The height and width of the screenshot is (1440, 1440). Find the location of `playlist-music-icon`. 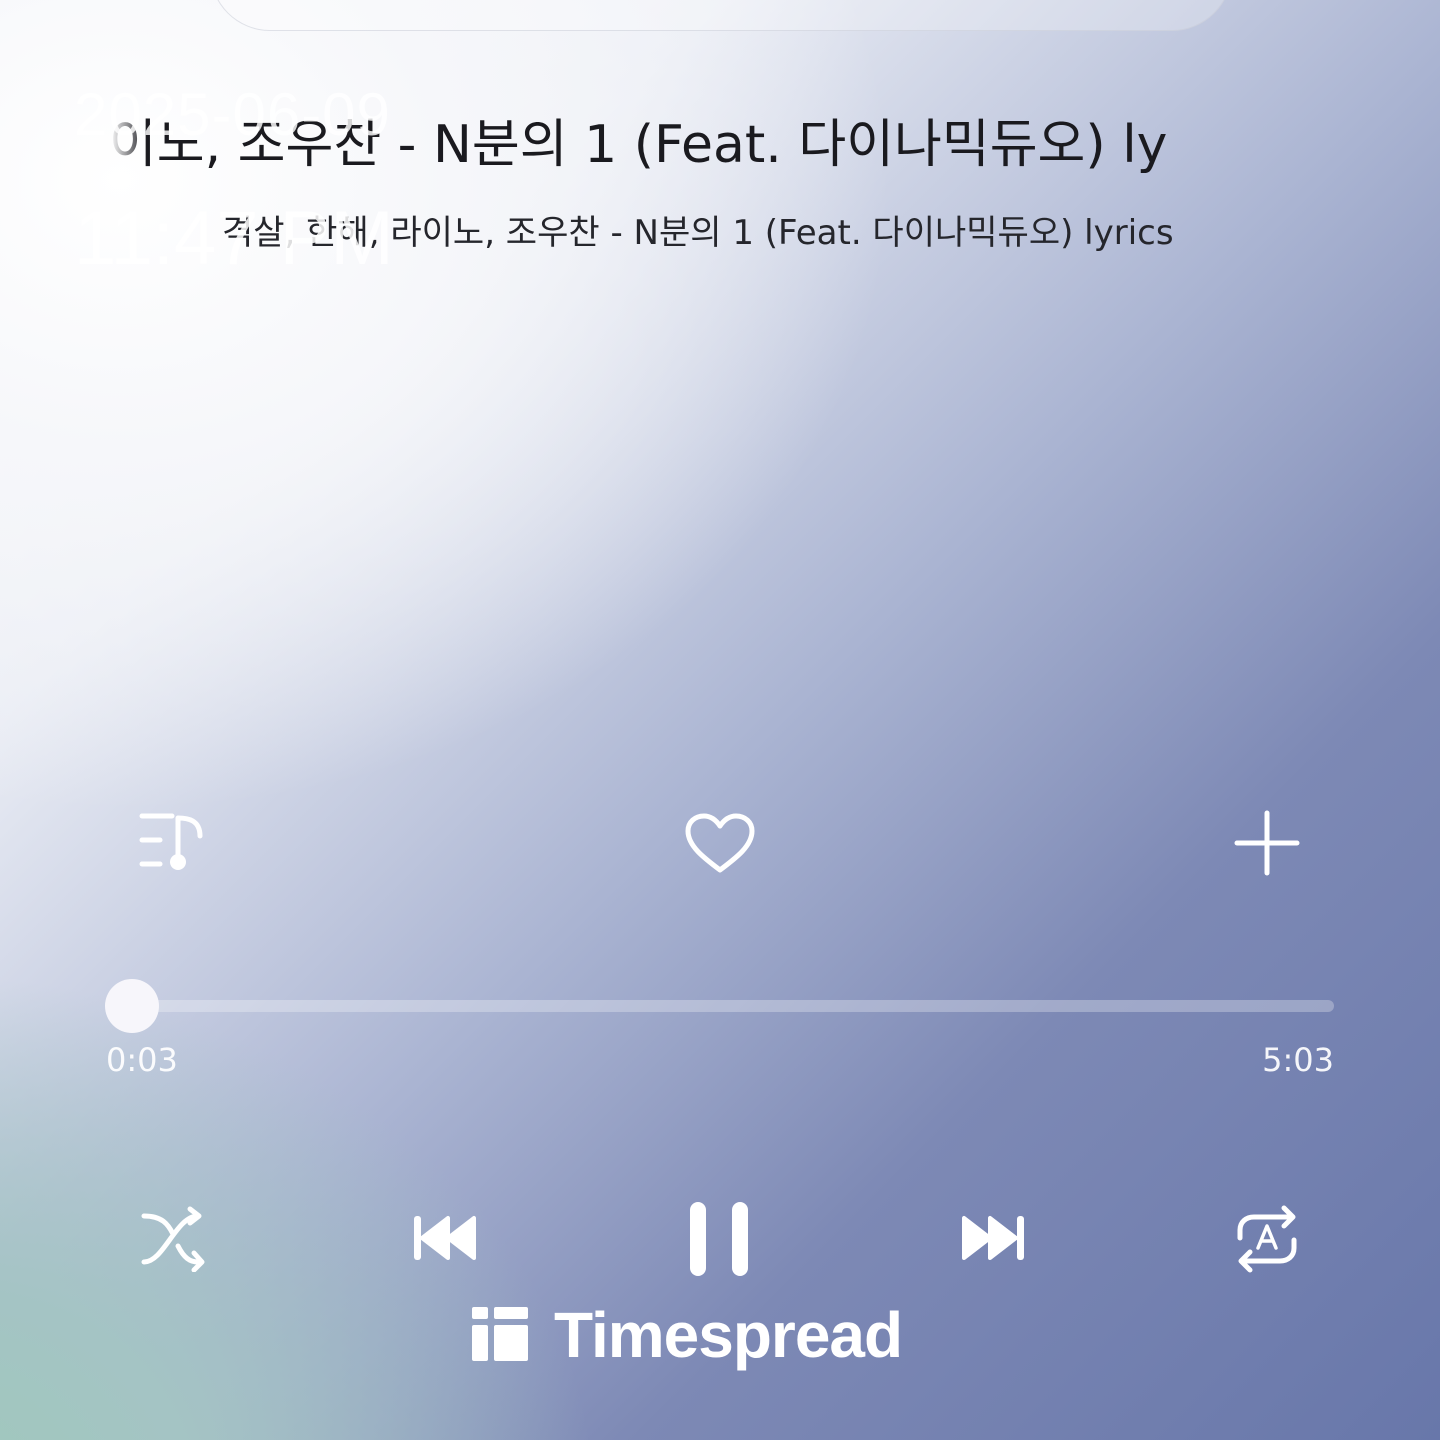

playlist-music-icon is located at coordinates (173, 842).